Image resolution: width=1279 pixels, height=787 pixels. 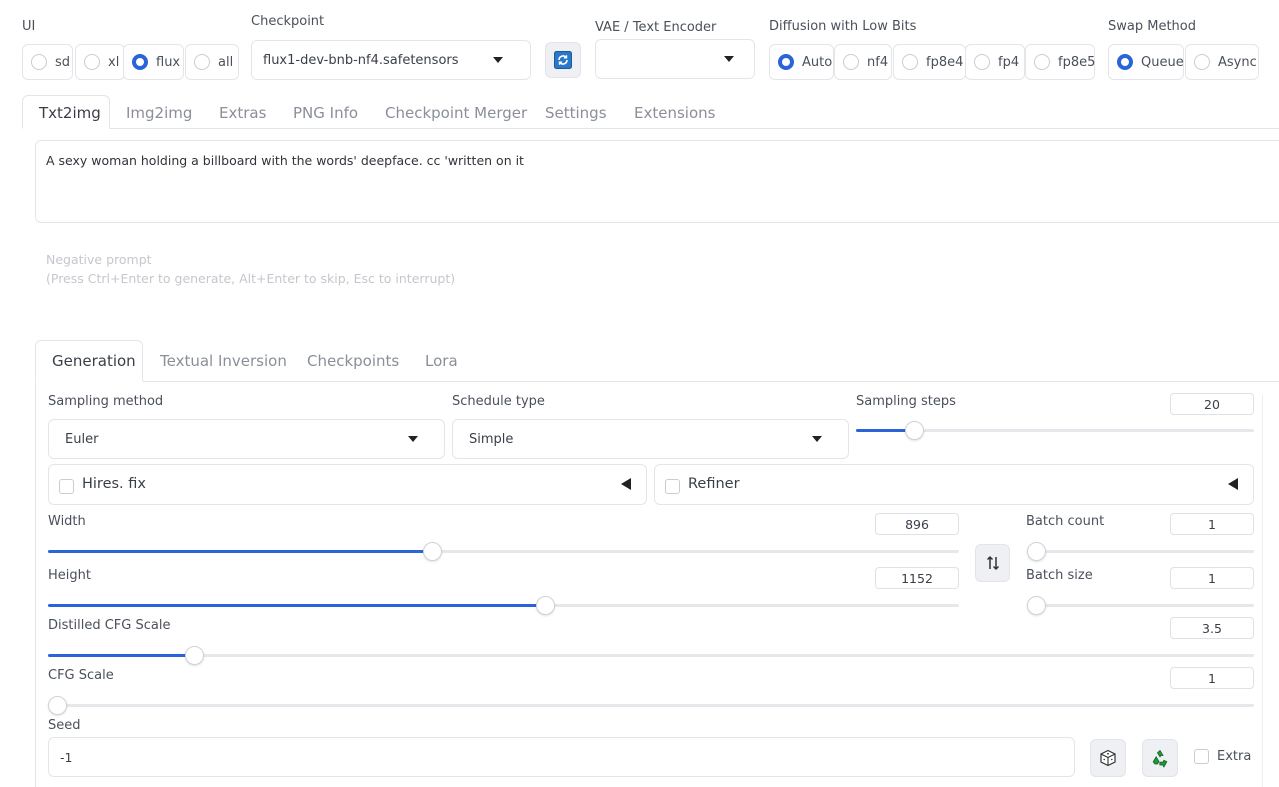 I want to click on cfg-scale-input: 1, so click(x=1212, y=678).